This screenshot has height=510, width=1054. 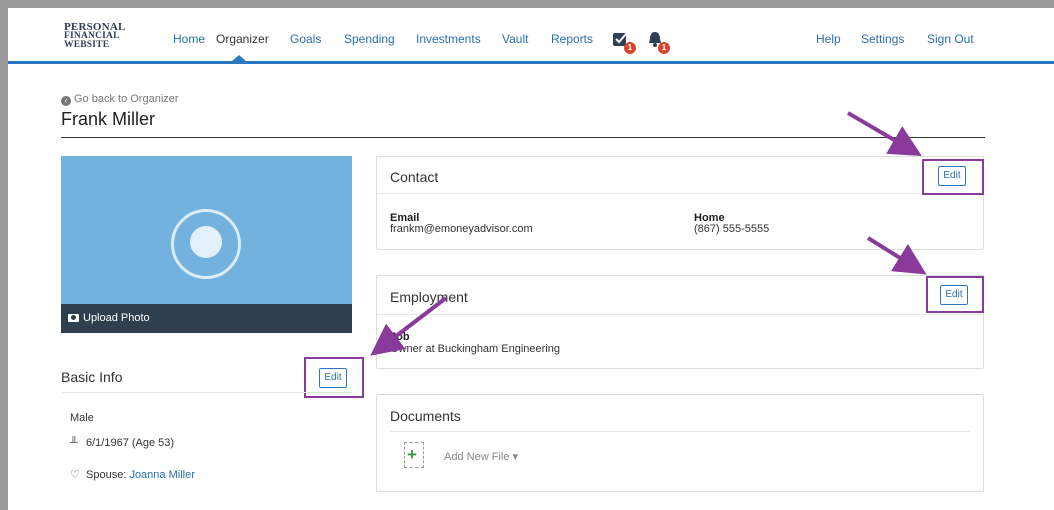 I want to click on nav-organizer: Organizer, so click(x=242, y=39).